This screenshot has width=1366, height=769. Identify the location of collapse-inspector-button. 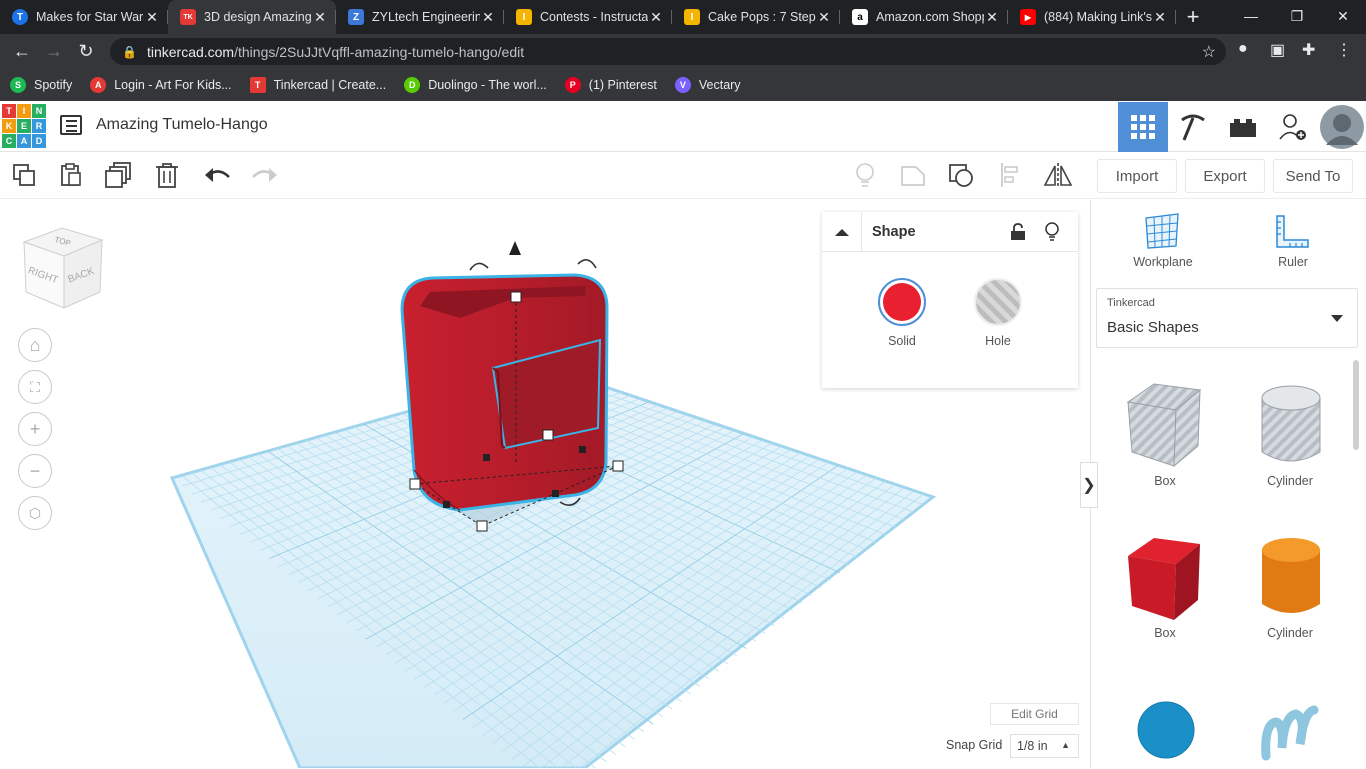
(842, 231).